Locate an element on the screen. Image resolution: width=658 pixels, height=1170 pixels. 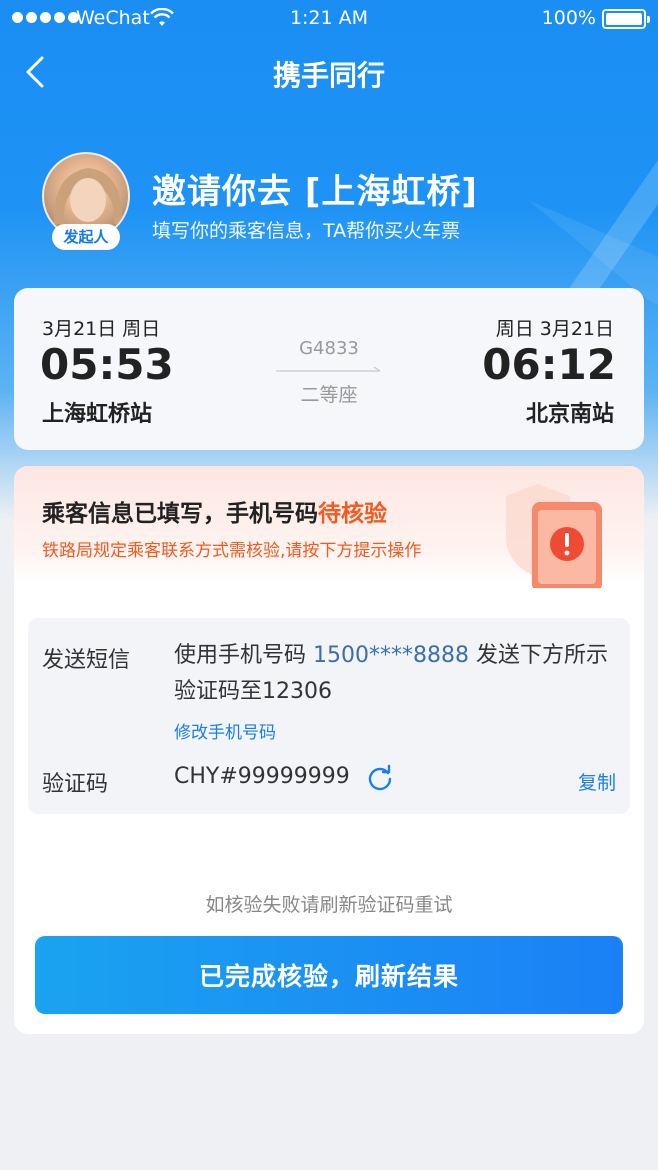
modify-phone-link: 修改手机号码 is located at coordinates (225, 730).